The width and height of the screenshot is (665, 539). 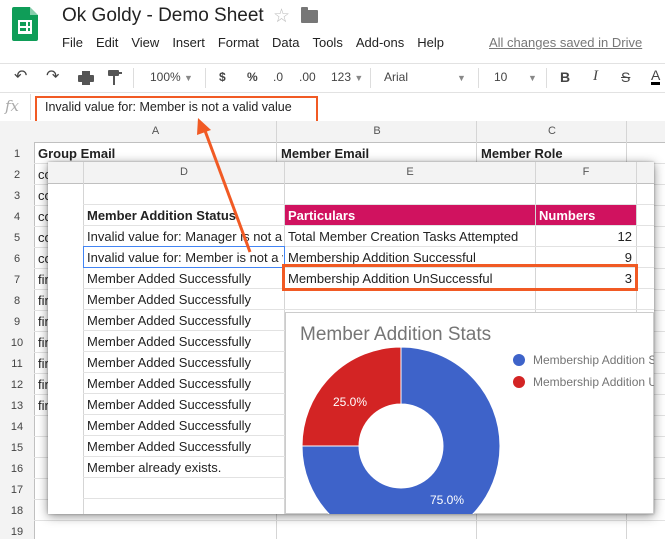 What do you see at coordinates (583, 382) in the screenshot?
I see `legend-item-unsuccessful: Membership Addition U` at bounding box center [583, 382].